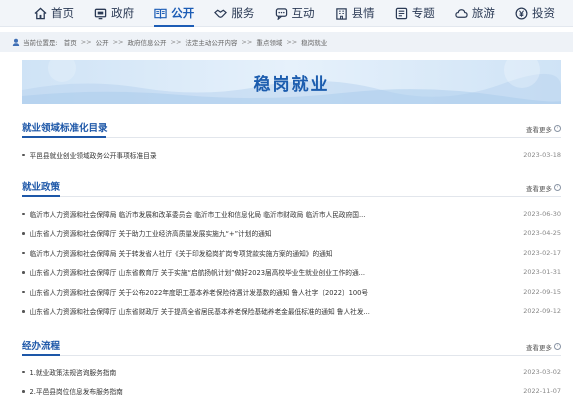  I want to click on breadcrumb-item-gov-info: 政府信息公开, so click(147, 42).